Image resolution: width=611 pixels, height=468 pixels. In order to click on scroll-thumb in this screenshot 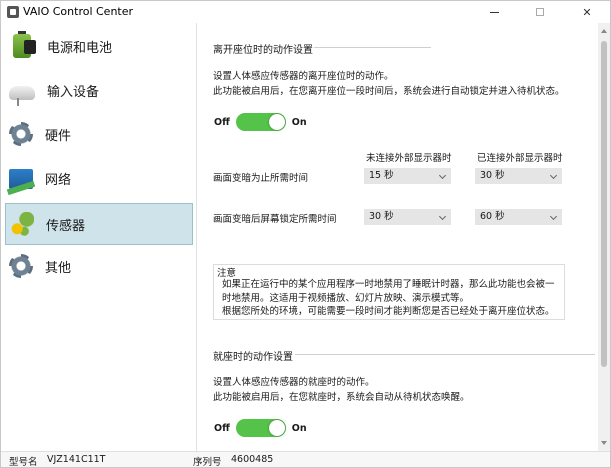, I will do `click(604, 204)`.